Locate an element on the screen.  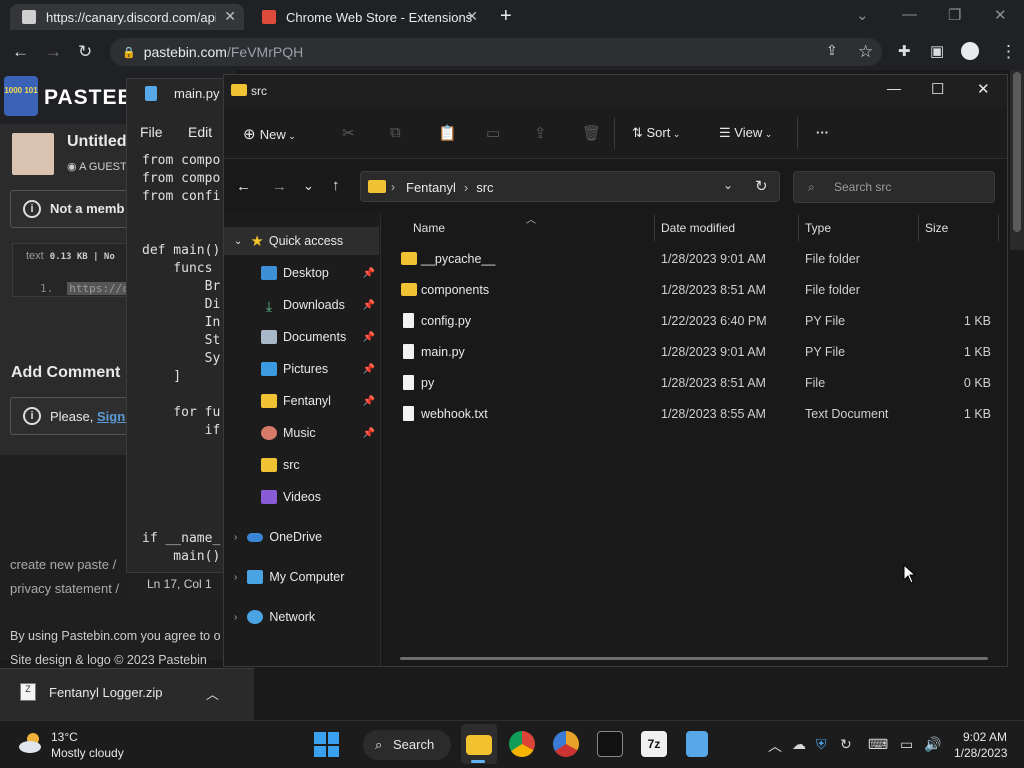
update-icon: ↻ is located at coordinates (846, 744).